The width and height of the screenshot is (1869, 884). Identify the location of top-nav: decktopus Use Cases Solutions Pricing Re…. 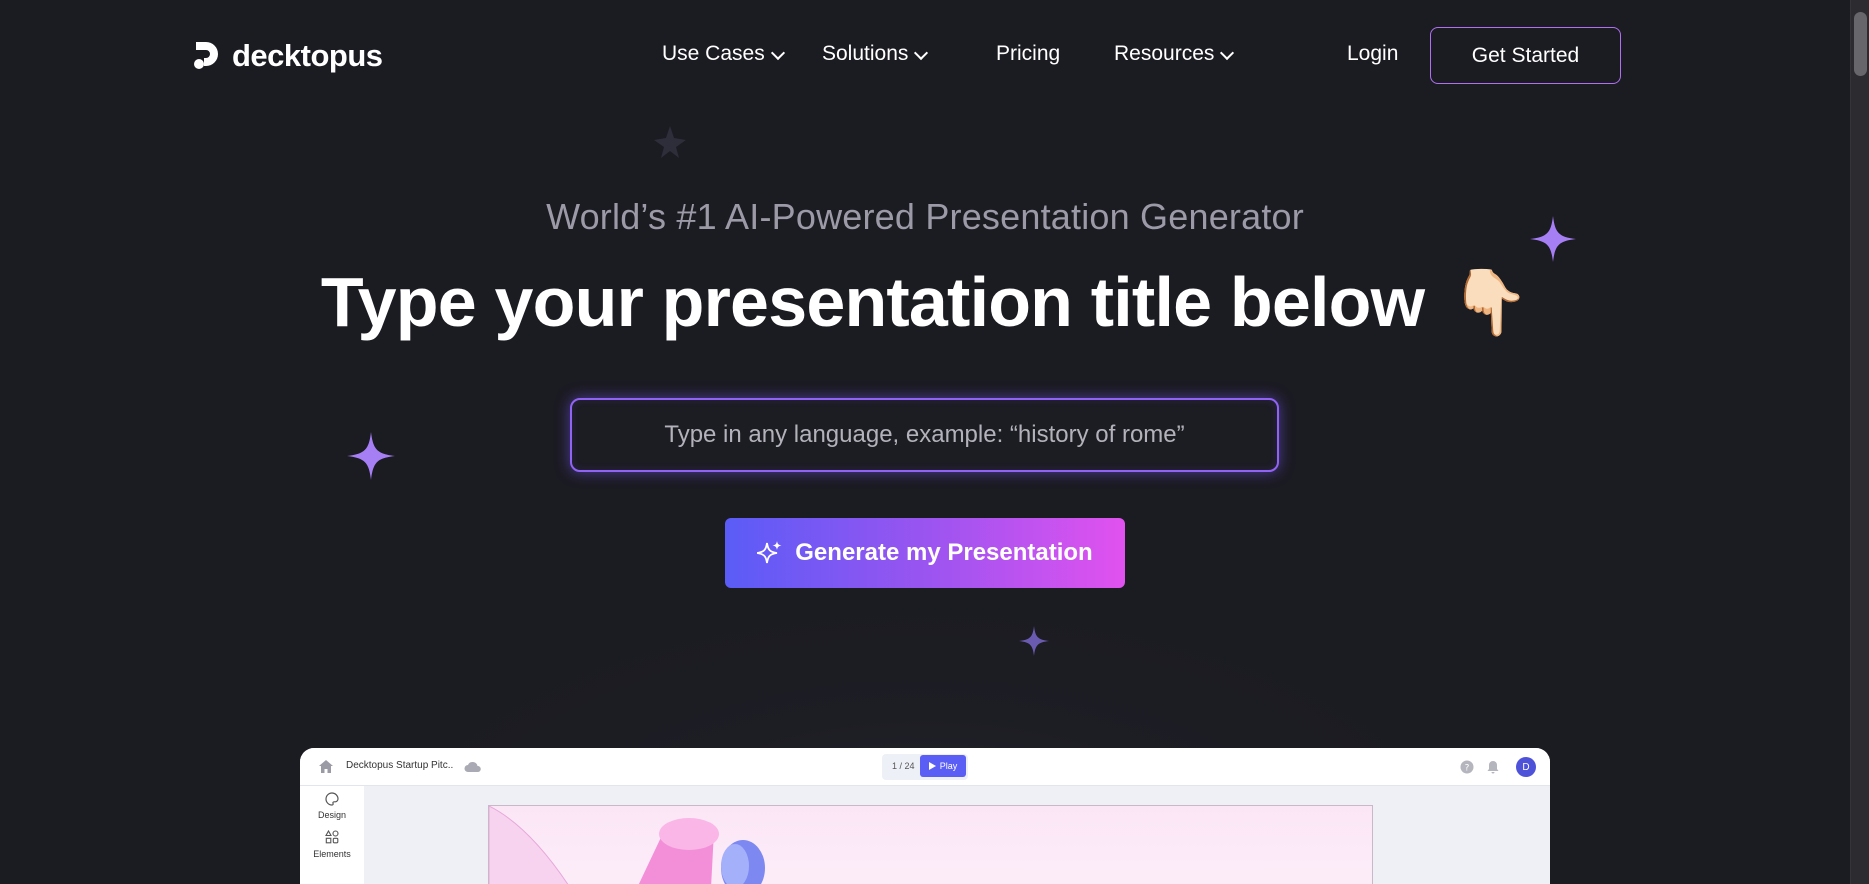
(925, 55).